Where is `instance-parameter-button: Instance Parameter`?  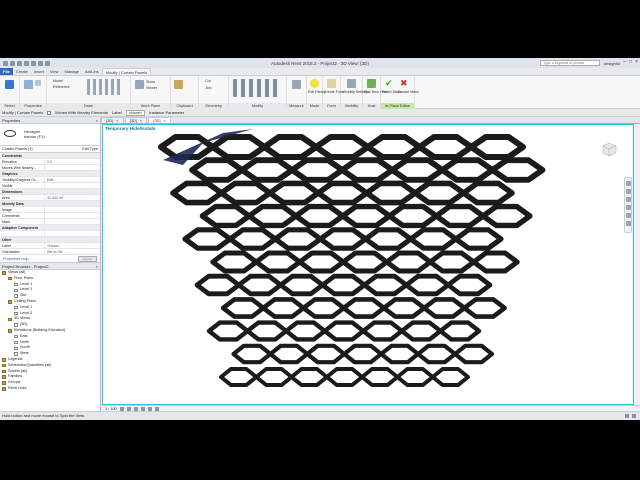
instance-parameter-button: Instance Parameter is located at coordinates (166, 112).